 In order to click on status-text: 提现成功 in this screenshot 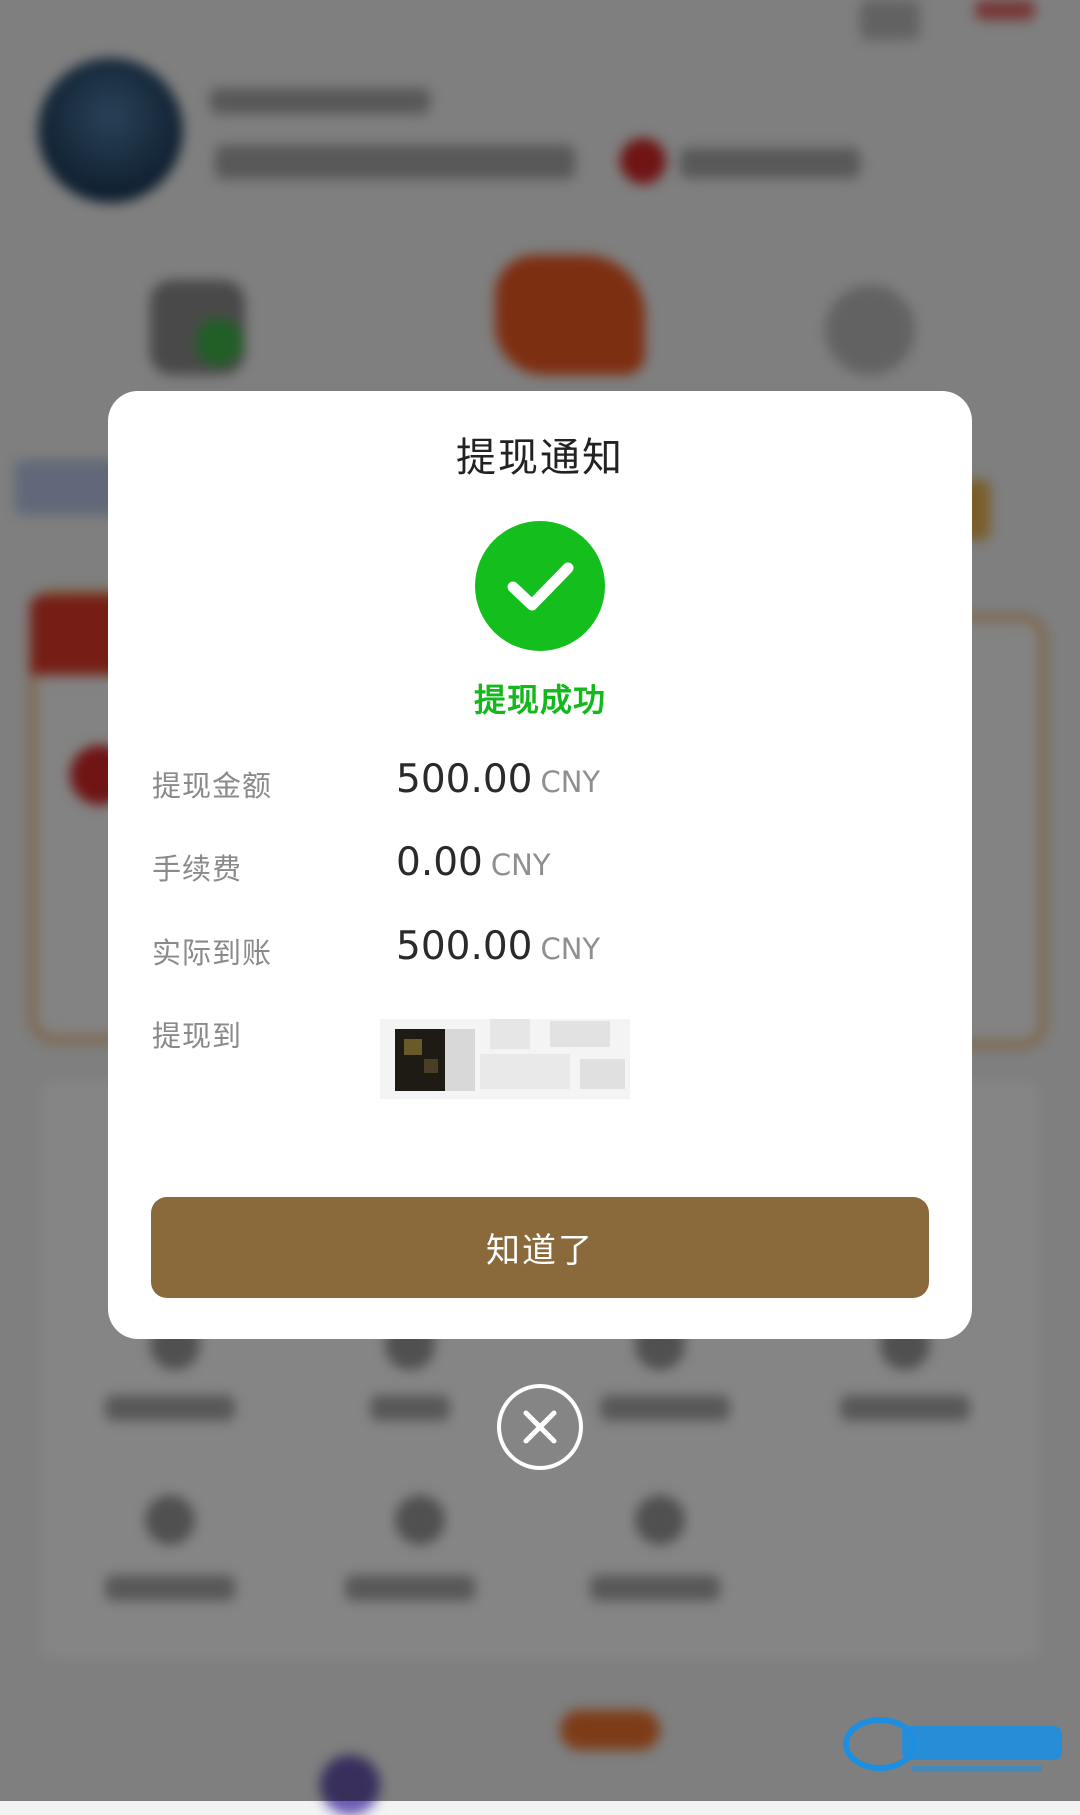, I will do `click(539, 700)`.